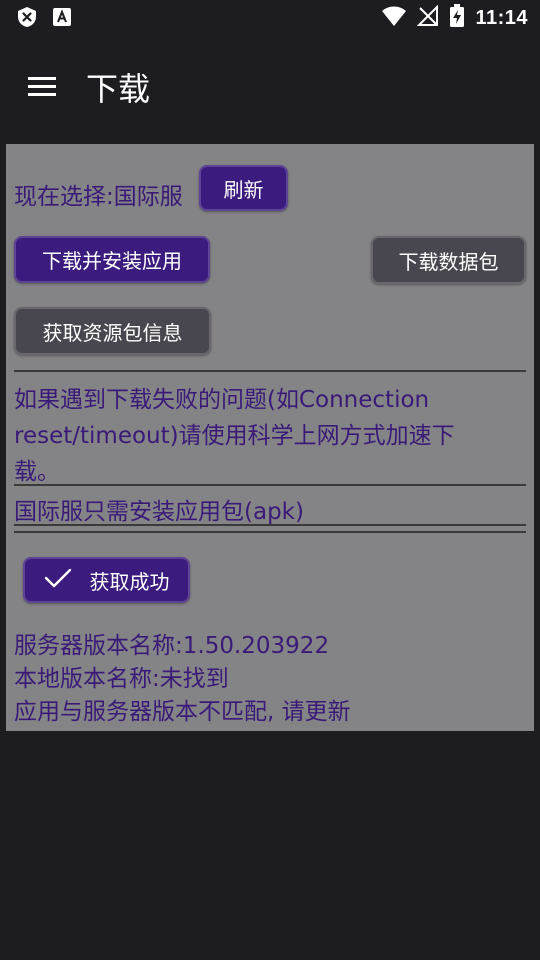  What do you see at coordinates (182, 712) in the screenshot?
I see `version-mismatch-notice: 应用与服务器版本不匹配, 请更新` at bounding box center [182, 712].